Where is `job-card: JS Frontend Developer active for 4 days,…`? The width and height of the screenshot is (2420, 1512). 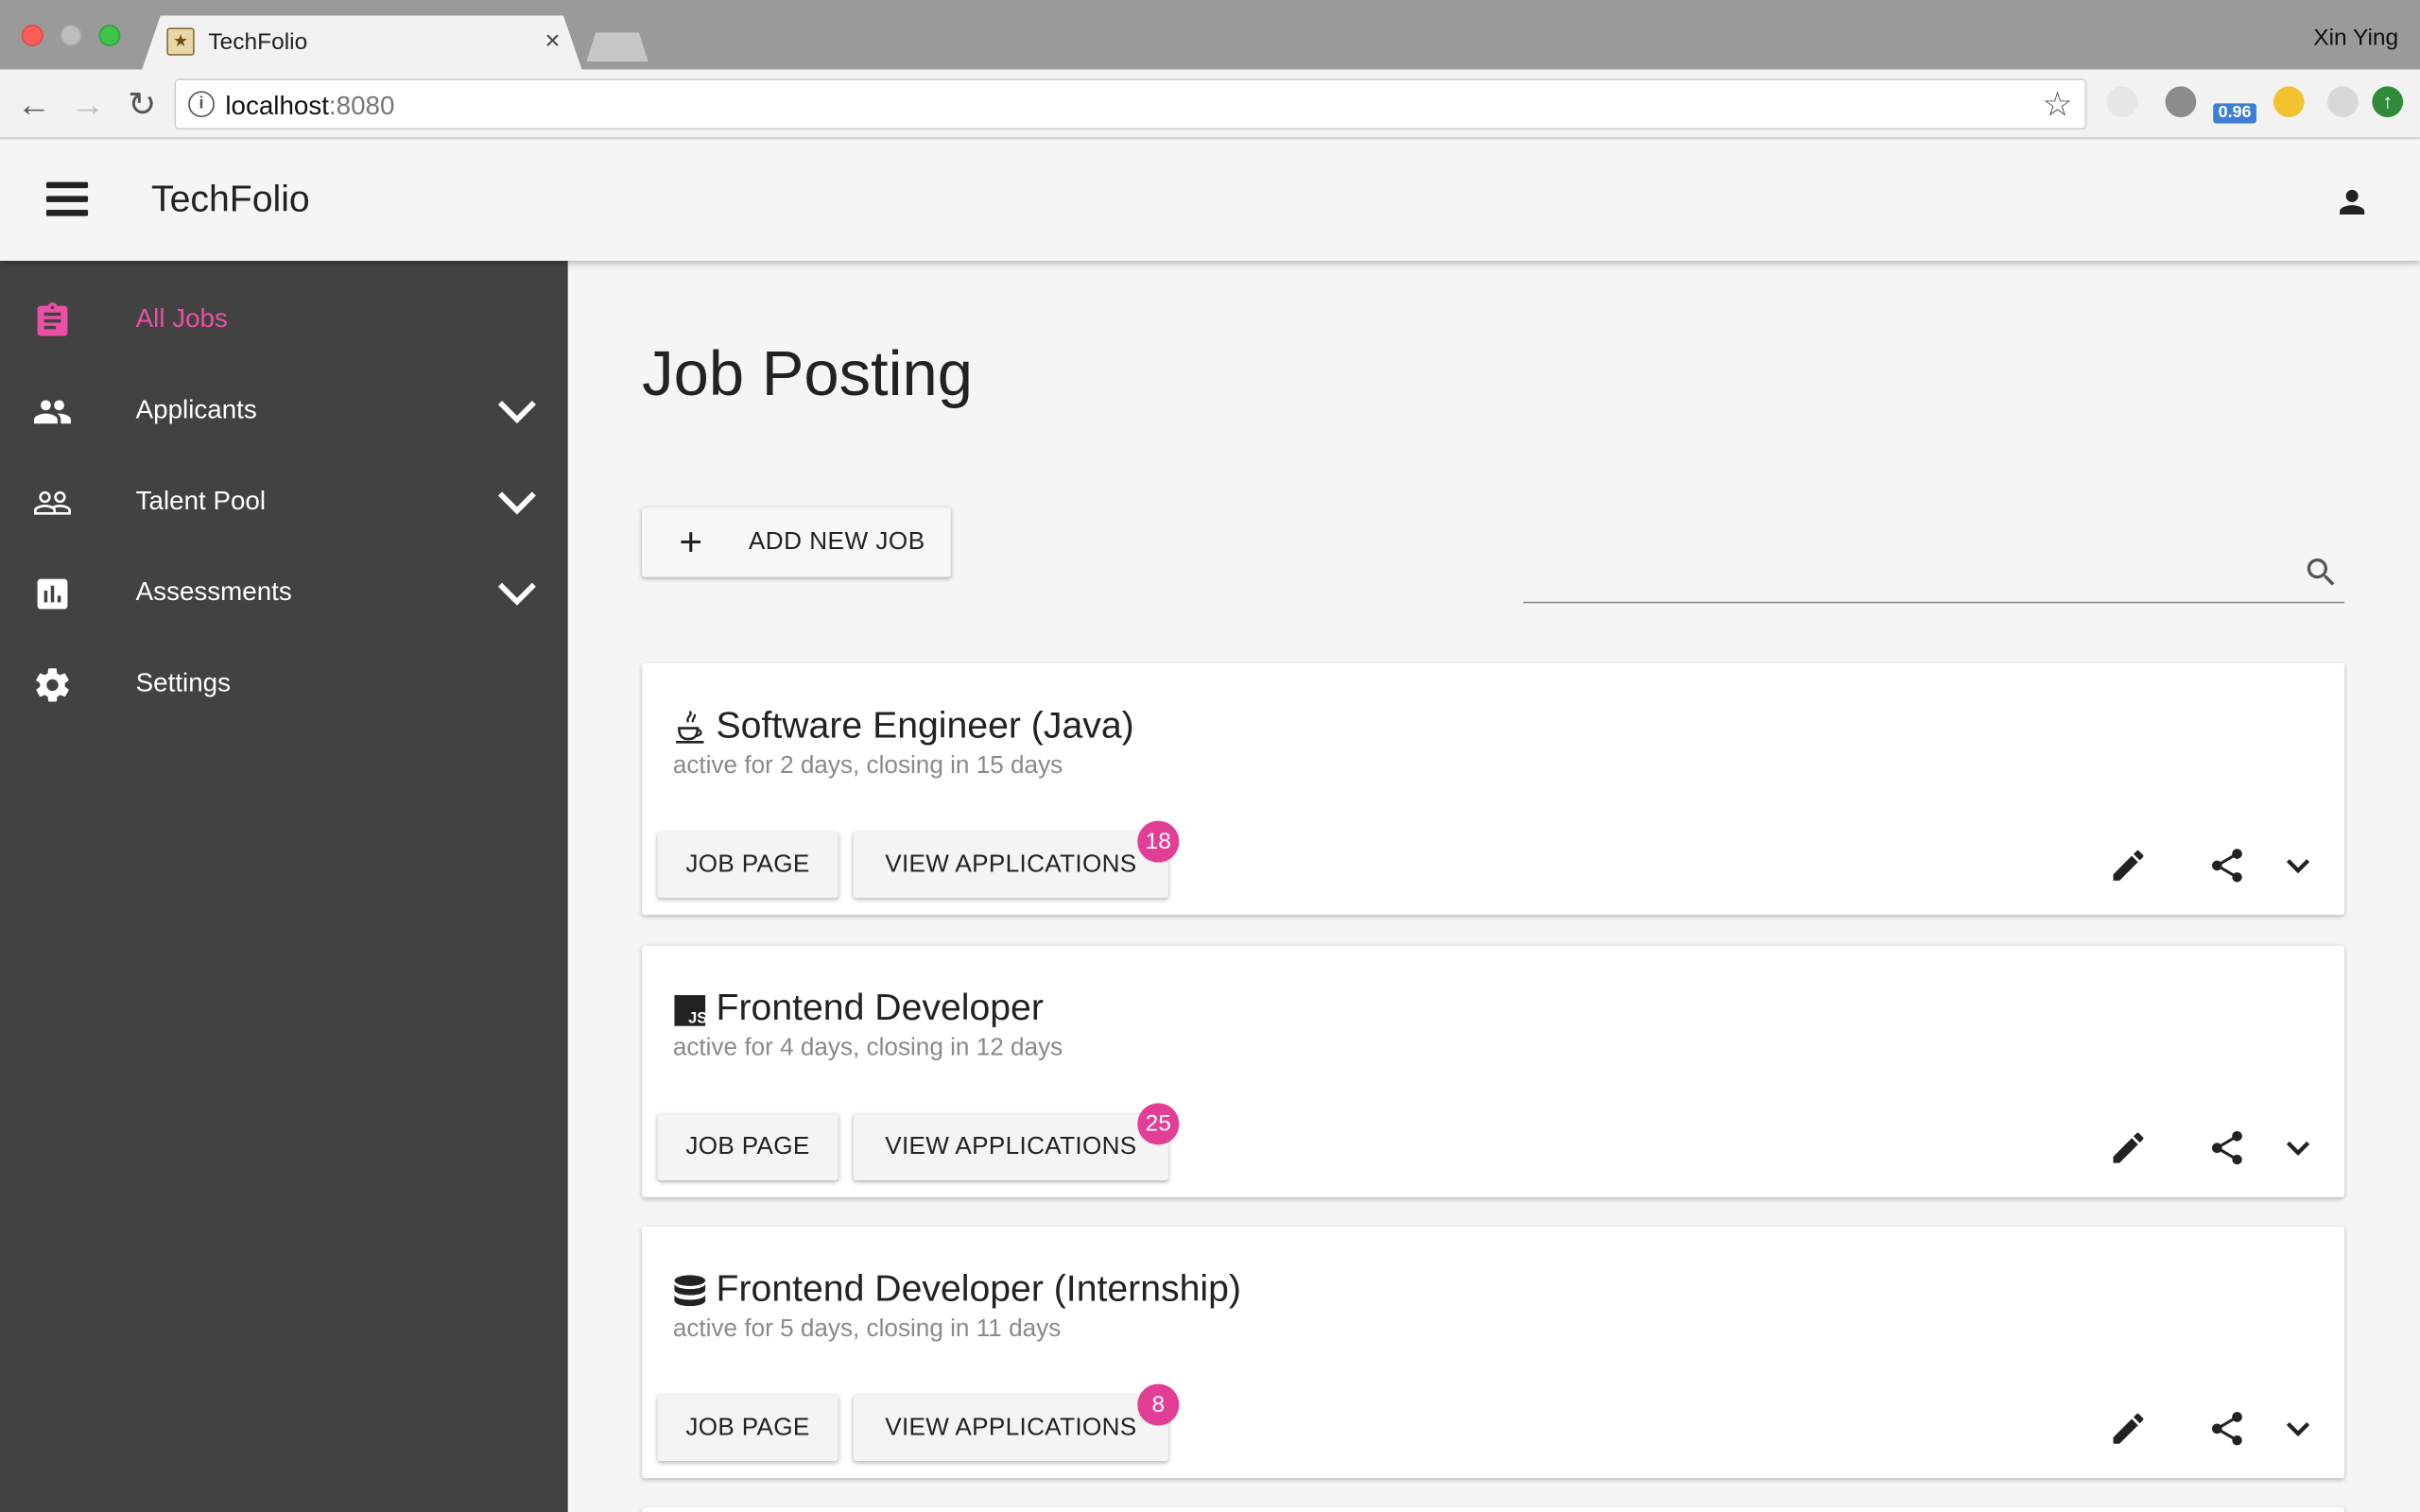
job-card: JS Frontend Developer active for 4 days,… is located at coordinates (1493, 1071).